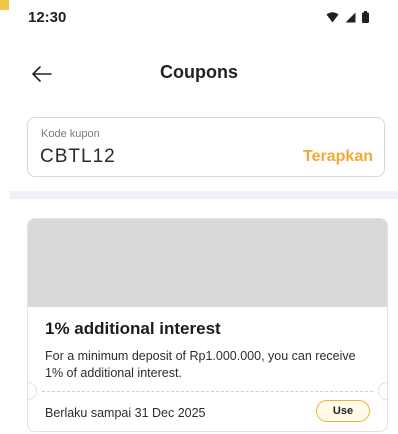  I want to click on app-bar: Coupons, so click(199, 74).